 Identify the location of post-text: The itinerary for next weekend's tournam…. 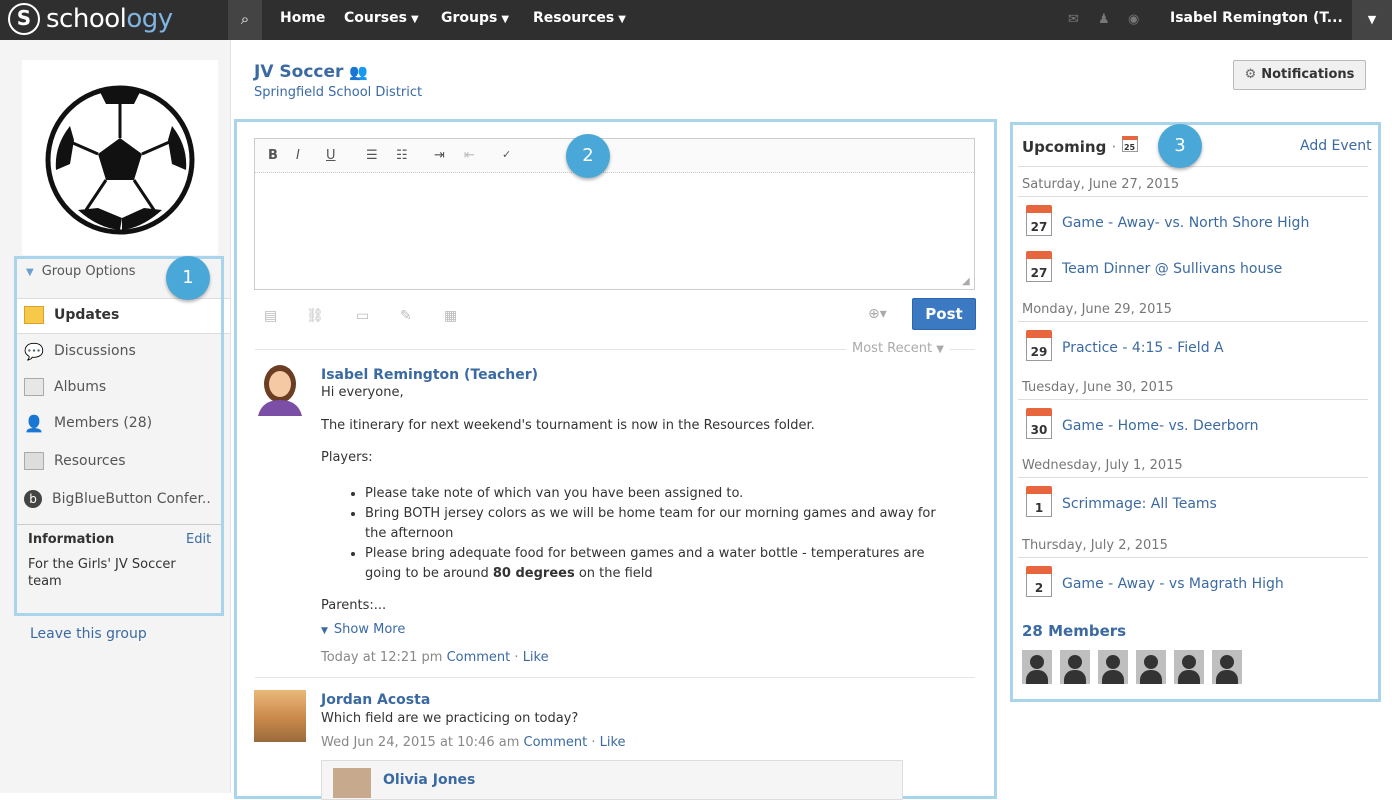
(568, 425).